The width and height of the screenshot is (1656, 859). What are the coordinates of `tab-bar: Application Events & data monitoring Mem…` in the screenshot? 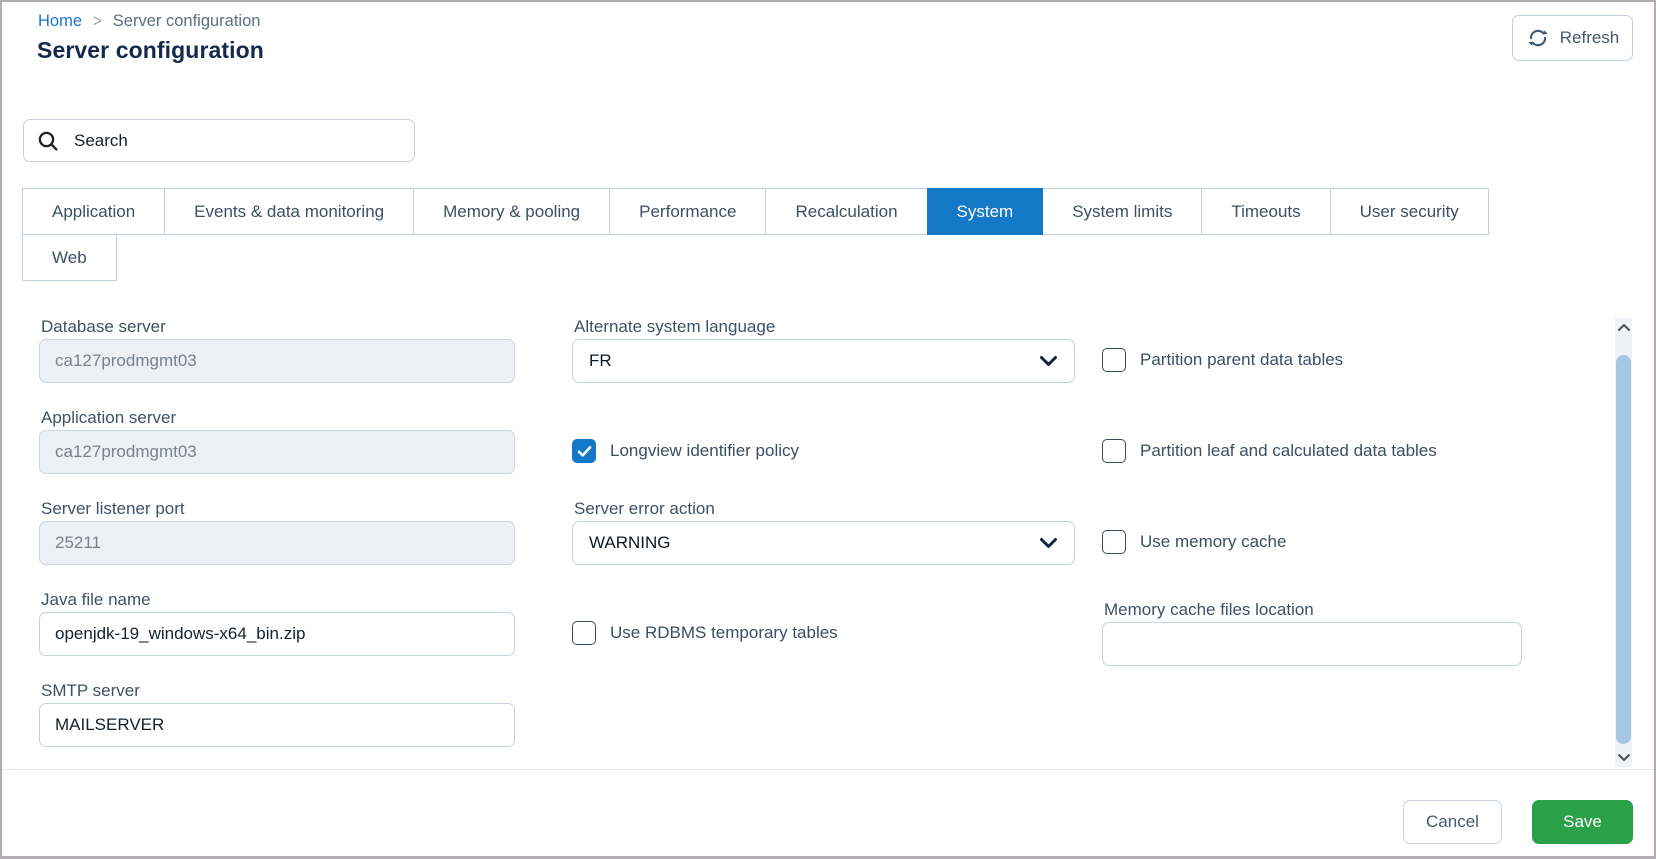 It's located at (755, 234).